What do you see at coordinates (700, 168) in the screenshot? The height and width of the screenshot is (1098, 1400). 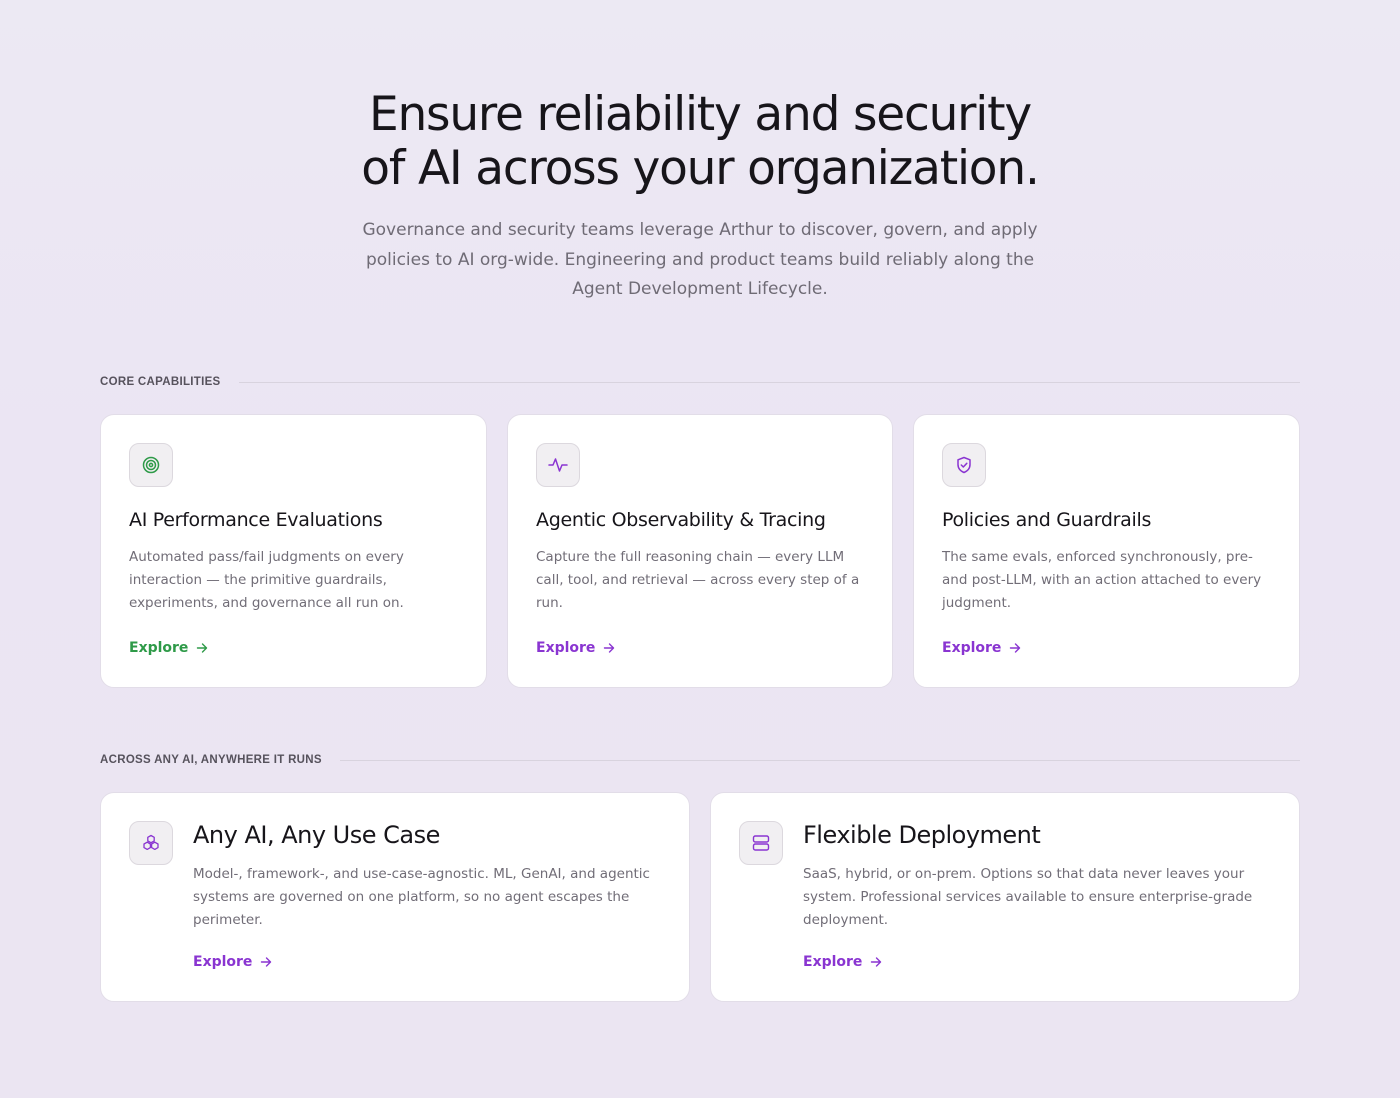 I see `page-title-line-2: of AI across your organization.` at bounding box center [700, 168].